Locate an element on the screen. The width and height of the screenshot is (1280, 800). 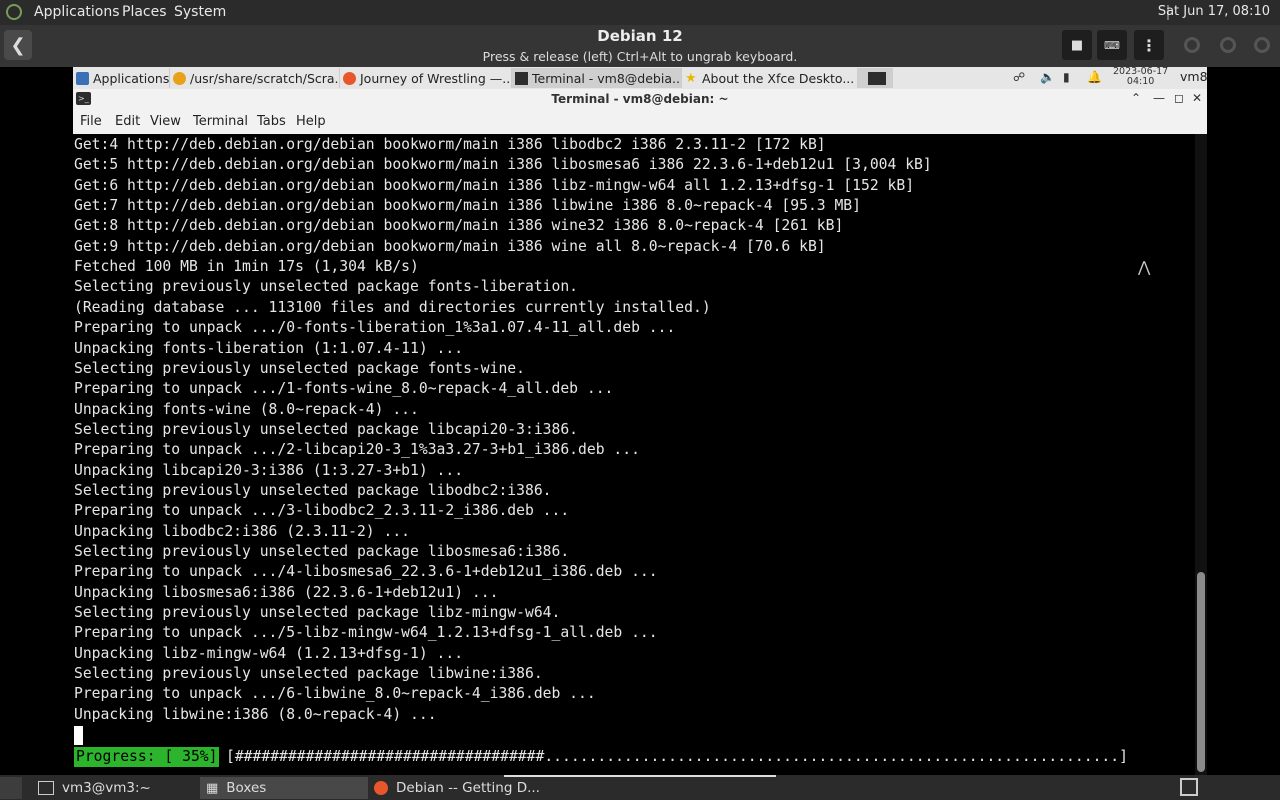
guest-launcher-terminal is located at coordinates (875, 78).